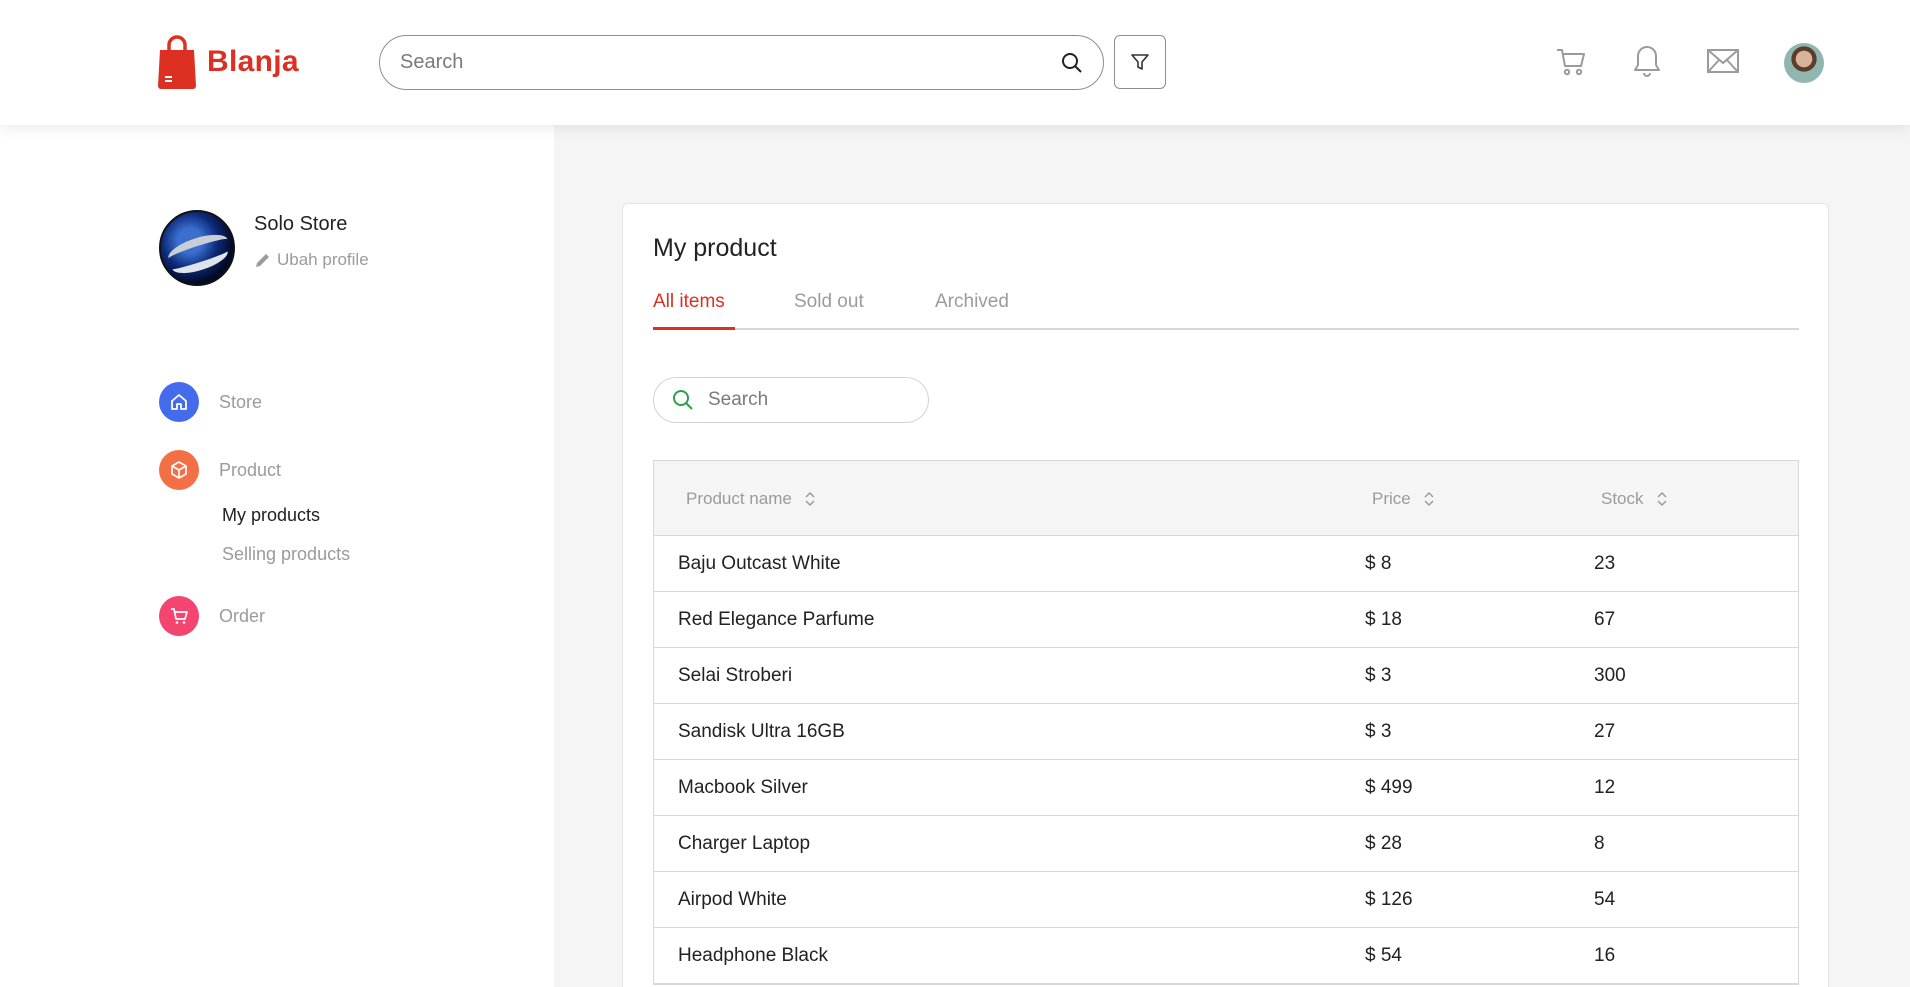 The width and height of the screenshot is (1910, 987). Describe the element at coordinates (197, 248) in the screenshot. I see `store-avatar` at that location.